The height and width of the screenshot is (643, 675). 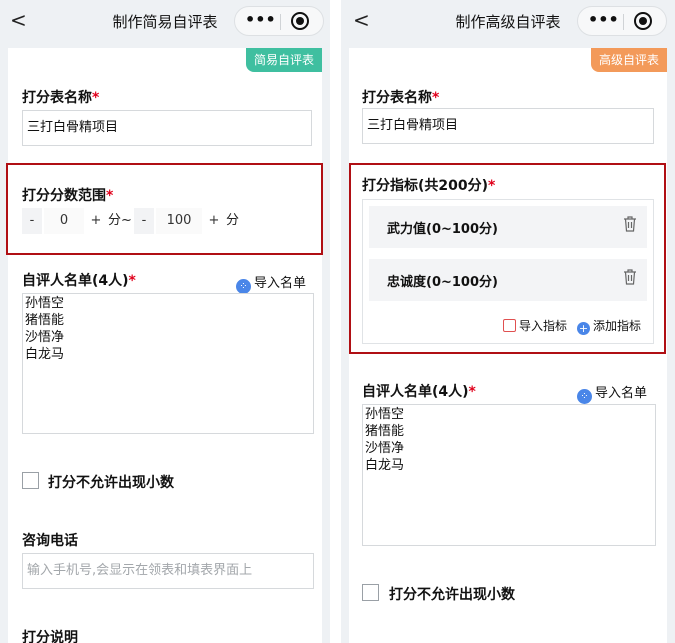 What do you see at coordinates (335, 321) in the screenshot?
I see `panel-divider` at bounding box center [335, 321].